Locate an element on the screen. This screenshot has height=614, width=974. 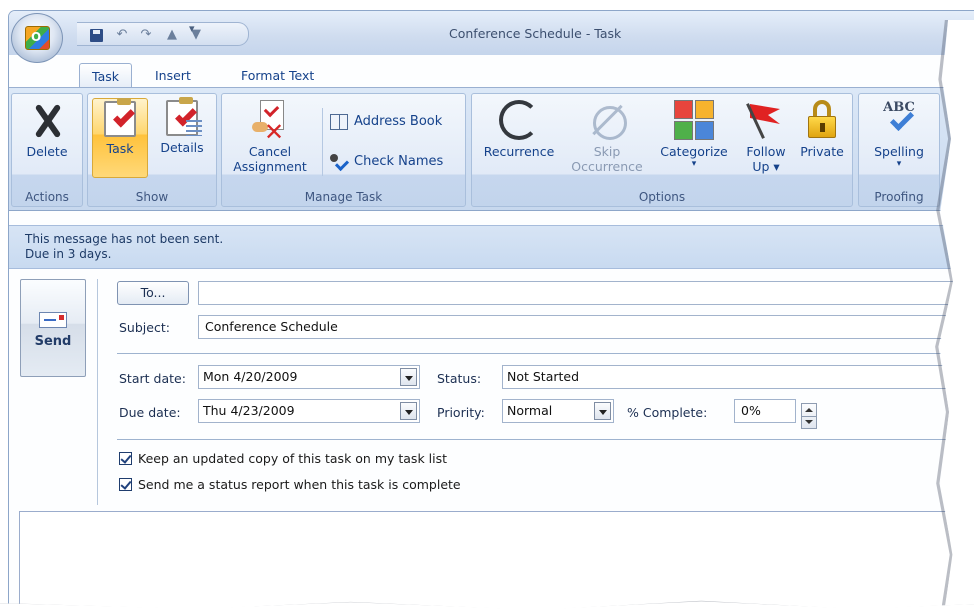
cancel-assignment-button: ✕ Cancel Assignment is located at coordinates (270, 138).